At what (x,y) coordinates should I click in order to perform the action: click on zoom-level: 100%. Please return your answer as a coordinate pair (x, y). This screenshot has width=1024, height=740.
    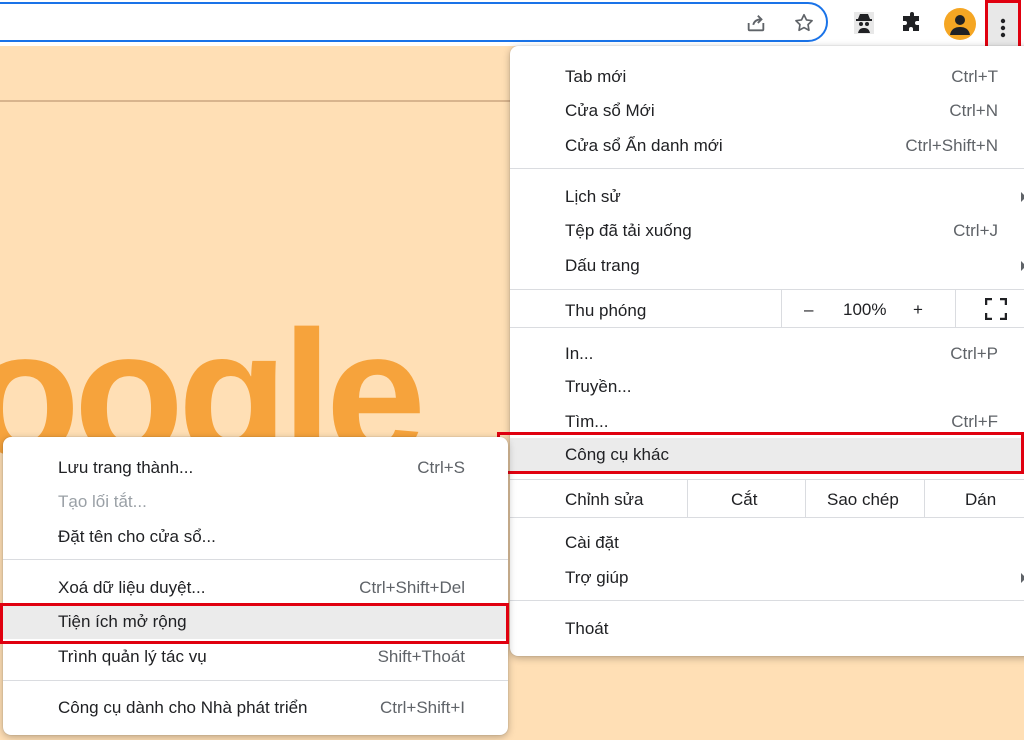
    Looking at the image, I should click on (865, 309).